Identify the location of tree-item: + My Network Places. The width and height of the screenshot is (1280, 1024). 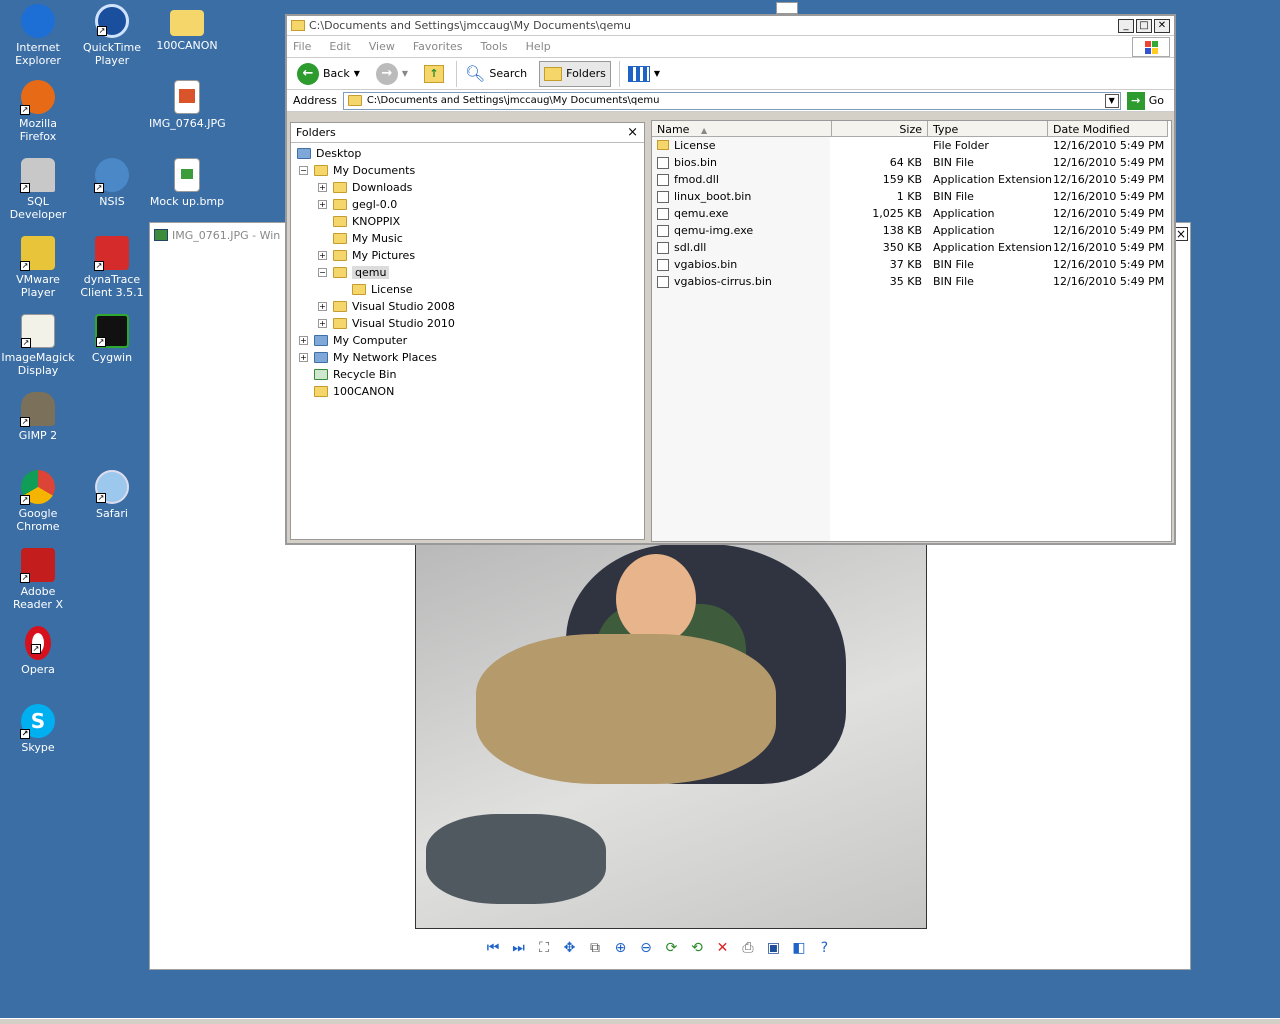
(368, 357).